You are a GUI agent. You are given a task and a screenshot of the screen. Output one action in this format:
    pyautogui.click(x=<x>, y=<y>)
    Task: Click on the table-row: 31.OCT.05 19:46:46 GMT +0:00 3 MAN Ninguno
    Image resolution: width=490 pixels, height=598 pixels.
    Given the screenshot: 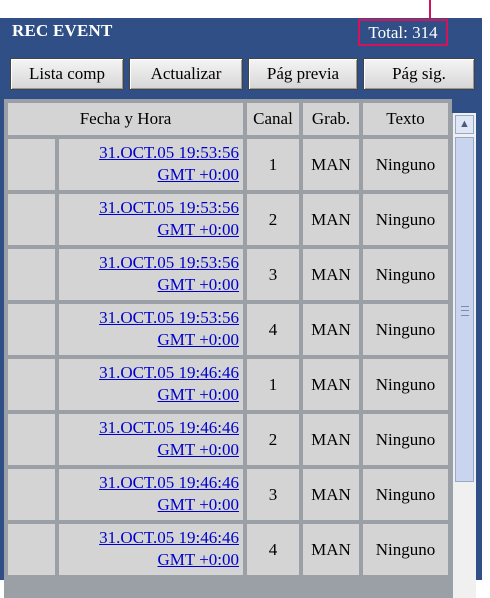 What is the action you would take?
    pyautogui.click(x=228, y=496)
    